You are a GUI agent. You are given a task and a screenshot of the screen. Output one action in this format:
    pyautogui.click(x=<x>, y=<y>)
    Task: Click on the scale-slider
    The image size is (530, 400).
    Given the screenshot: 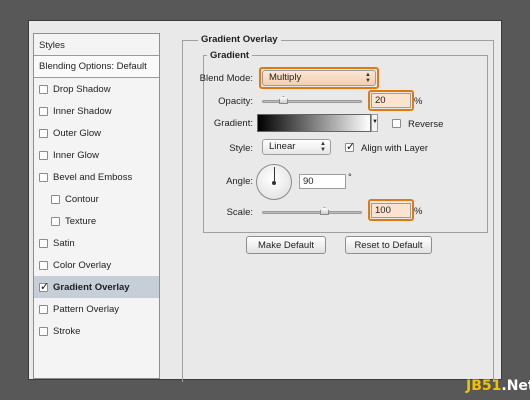 What is the action you would take?
    pyautogui.click(x=312, y=212)
    